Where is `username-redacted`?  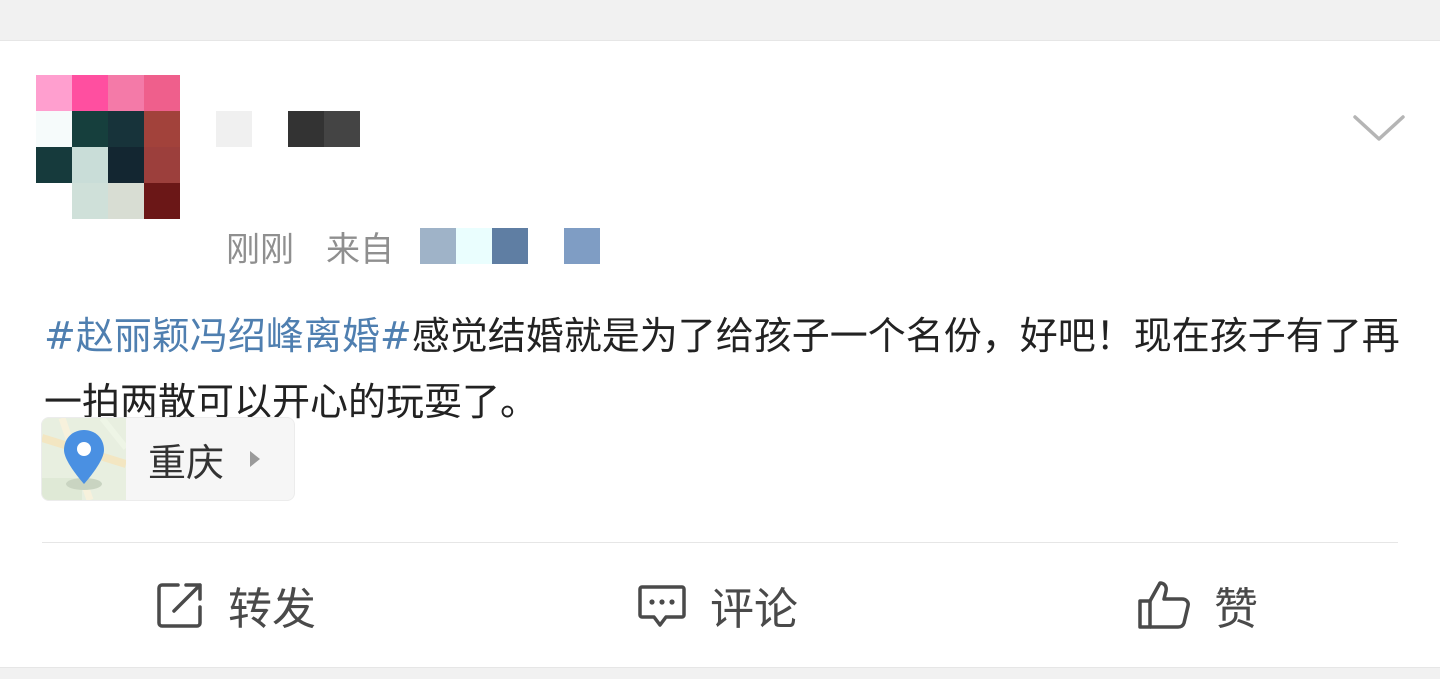 username-redacted is located at coordinates (288, 129).